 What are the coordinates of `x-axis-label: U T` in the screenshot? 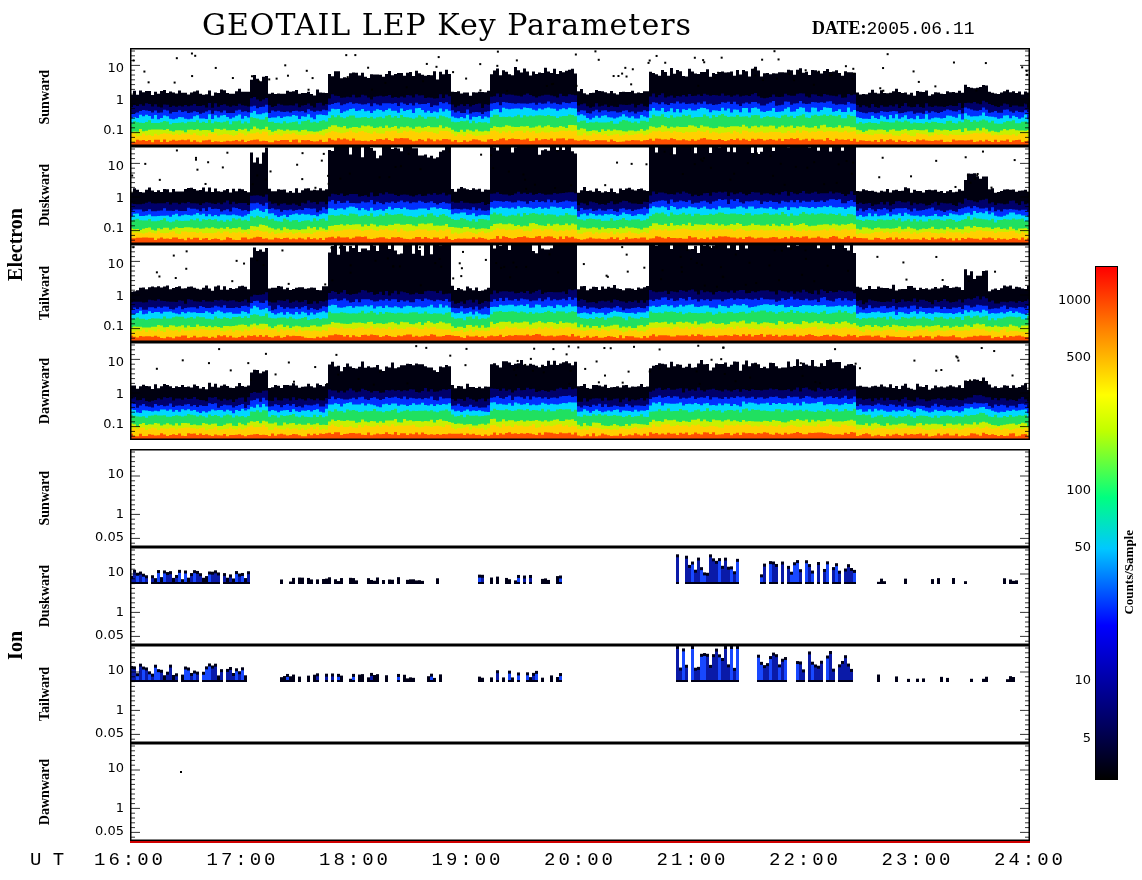 It's located at (47, 860).